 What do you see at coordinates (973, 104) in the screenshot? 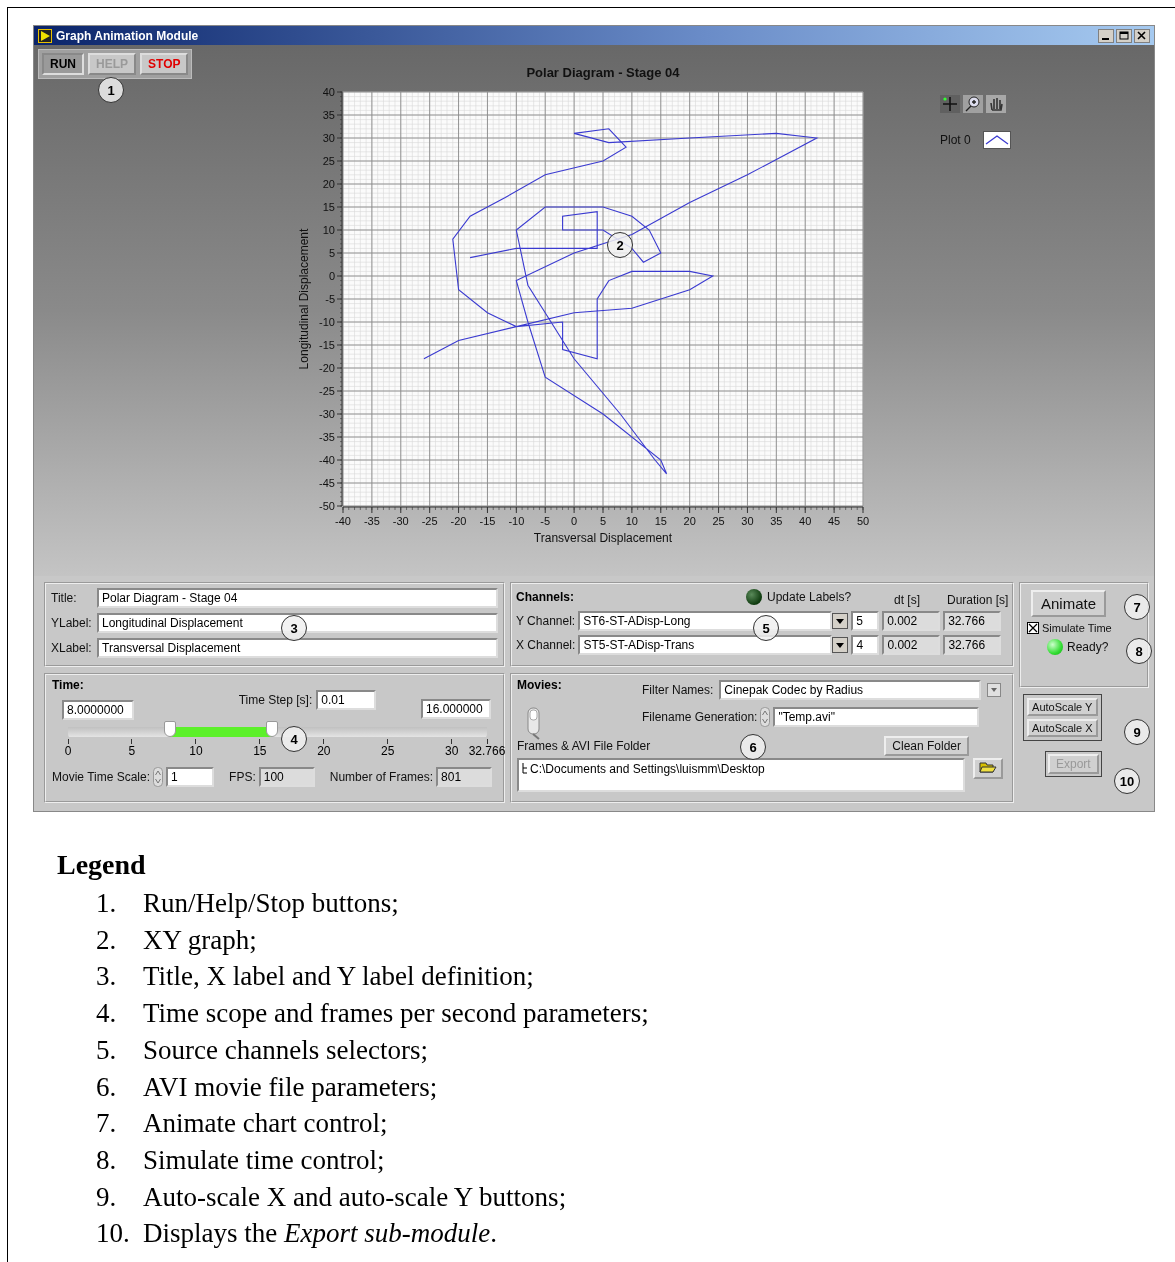
I see `zoom-icon` at bounding box center [973, 104].